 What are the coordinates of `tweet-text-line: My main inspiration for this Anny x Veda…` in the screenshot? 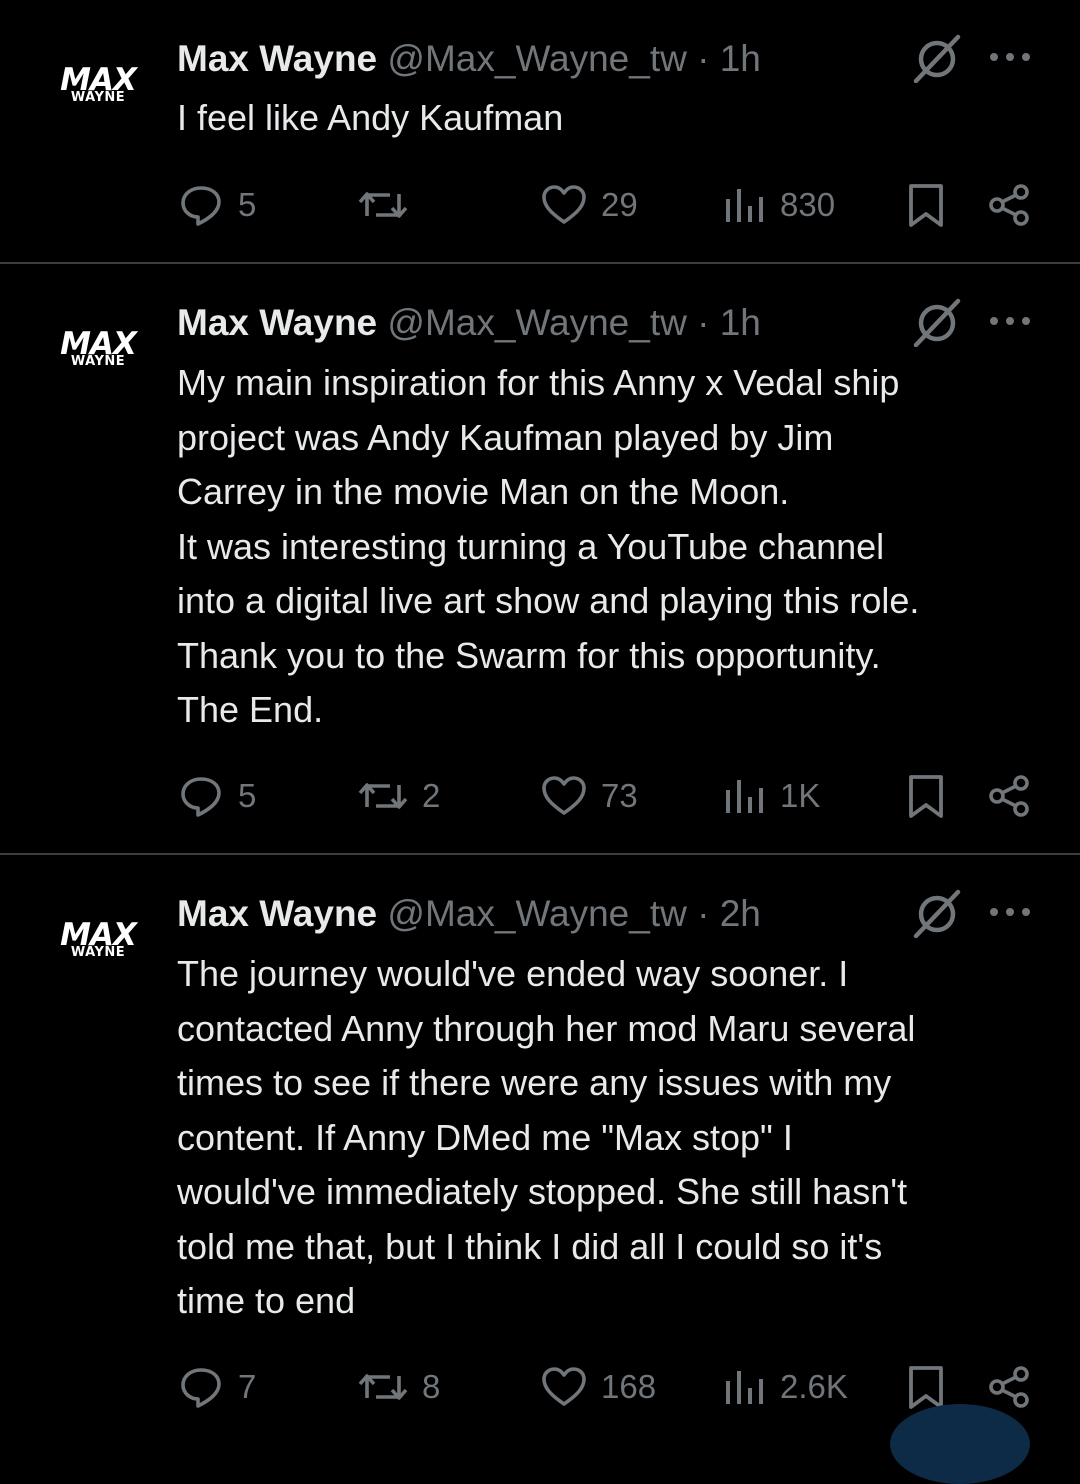 It's located at (538, 382).